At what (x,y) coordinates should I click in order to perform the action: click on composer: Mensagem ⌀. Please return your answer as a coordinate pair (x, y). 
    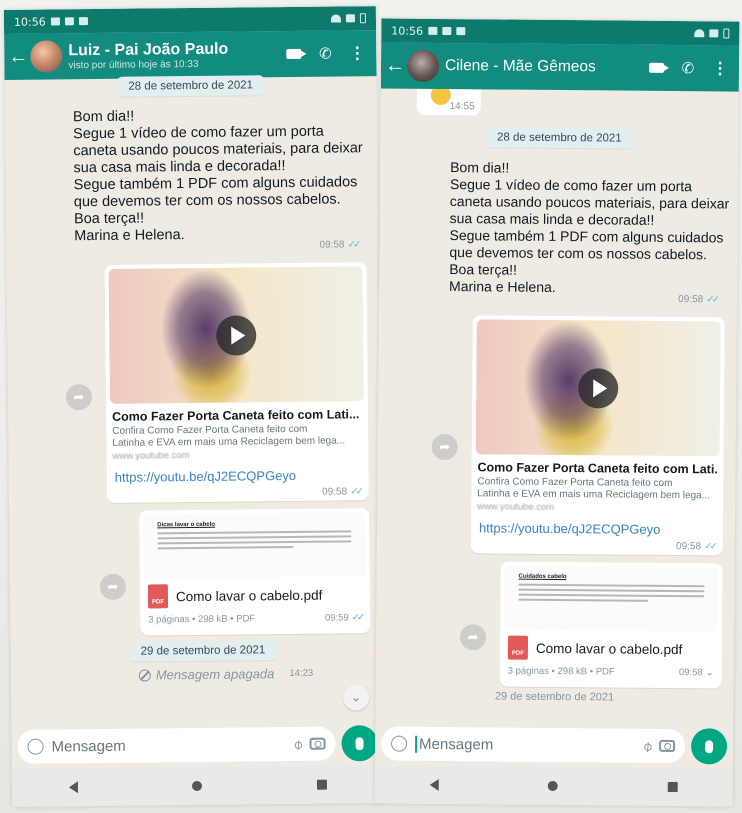
    Looking at the image, I should click on (197, 745).